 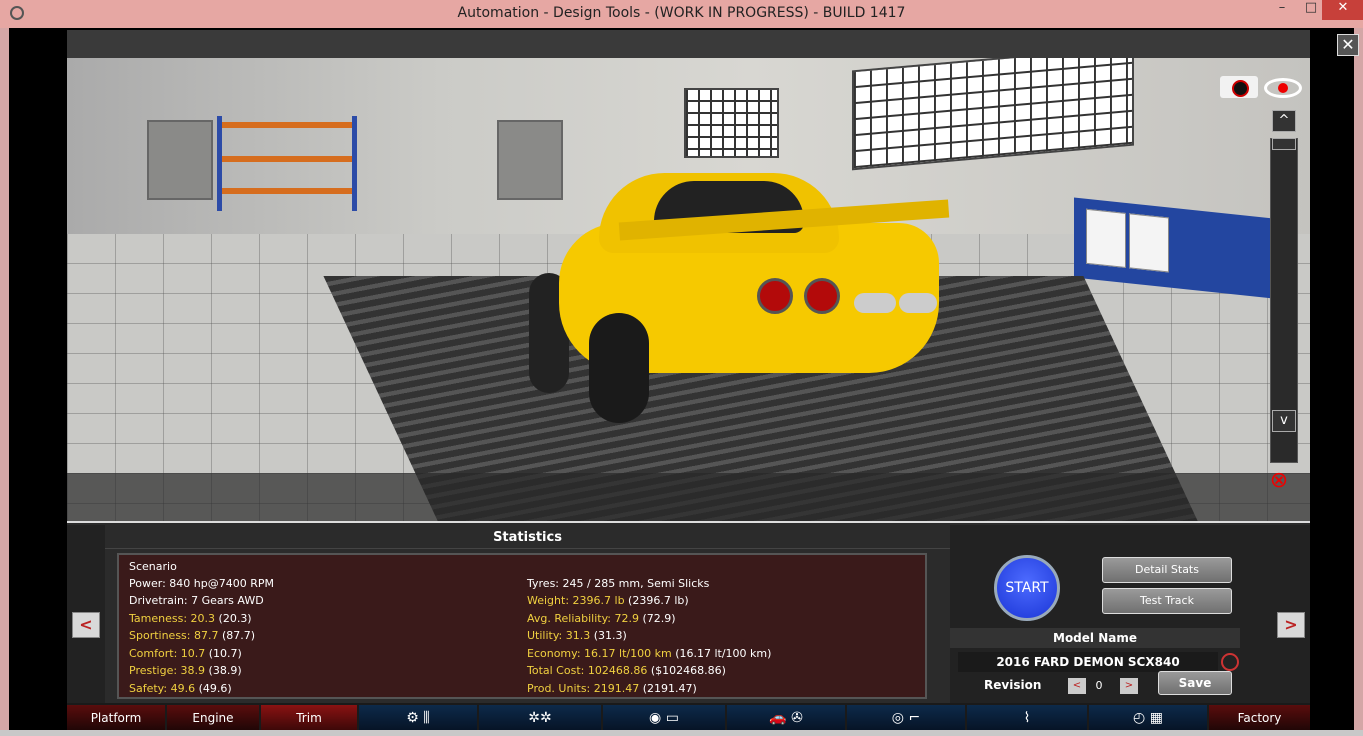 What do you see at coordinates (1284, 421) in the screenshot?
I see `zoom-down-button: v` at bounding box center [1284, 421].